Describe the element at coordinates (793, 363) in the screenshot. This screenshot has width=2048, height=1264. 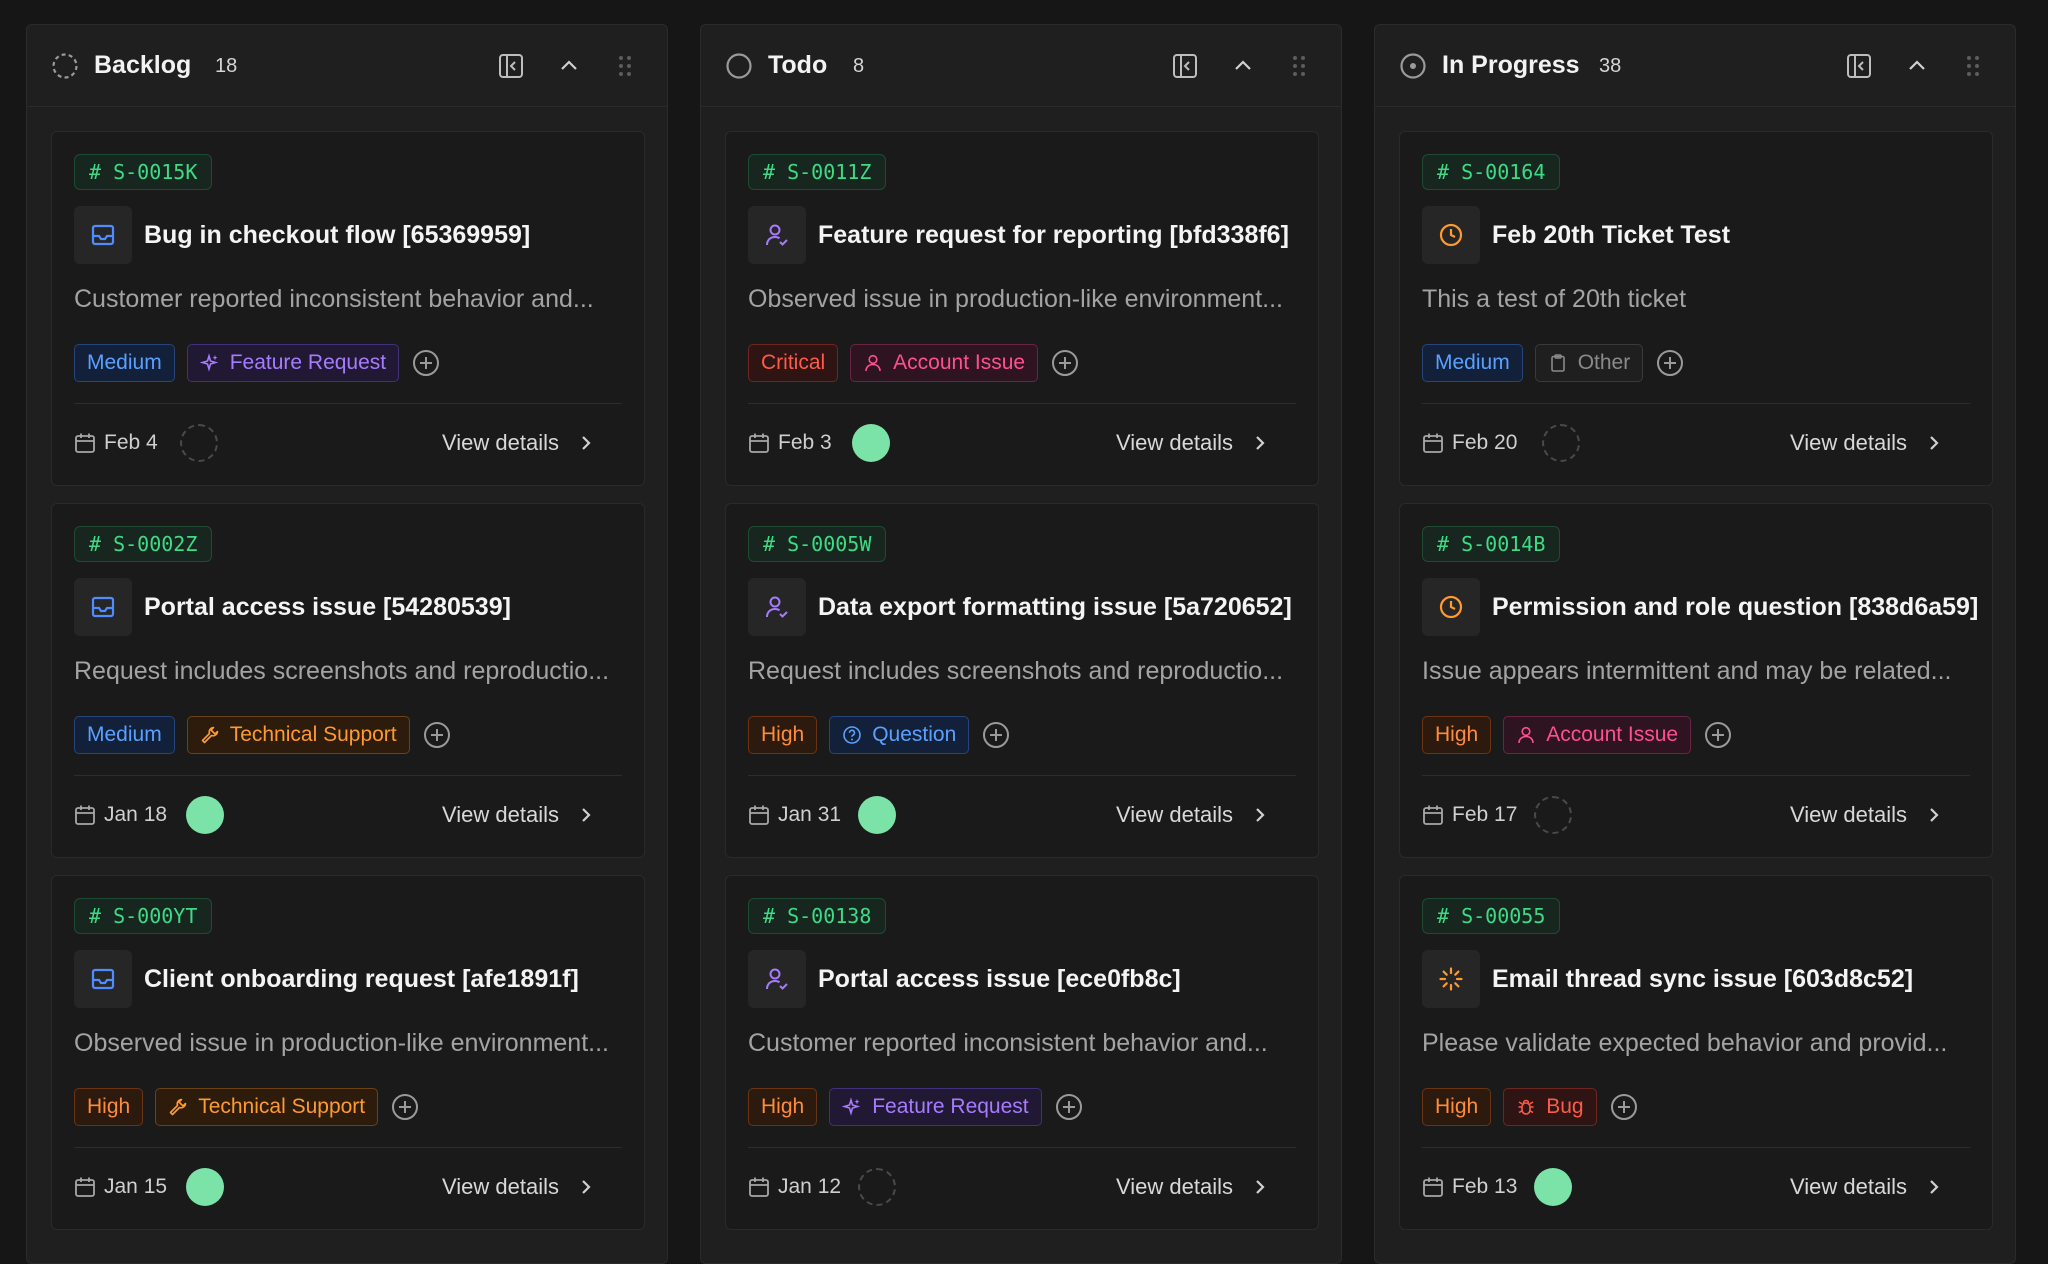
I see `priority-badge: Critical` at that location.